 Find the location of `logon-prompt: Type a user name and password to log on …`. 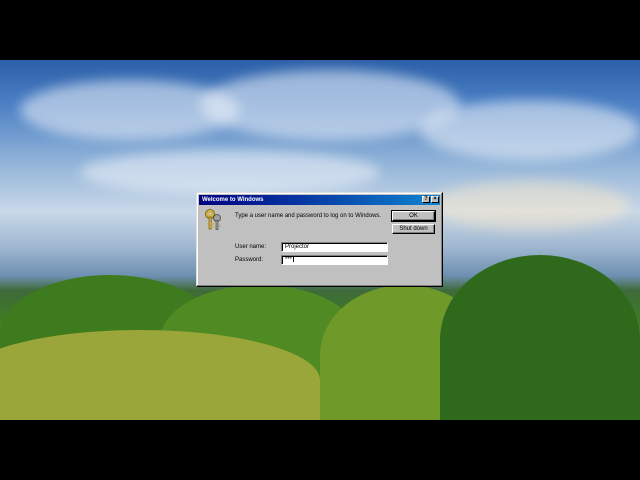

logon-prompt: Type a user name and password to log on … is located at coordinates (308, 216).